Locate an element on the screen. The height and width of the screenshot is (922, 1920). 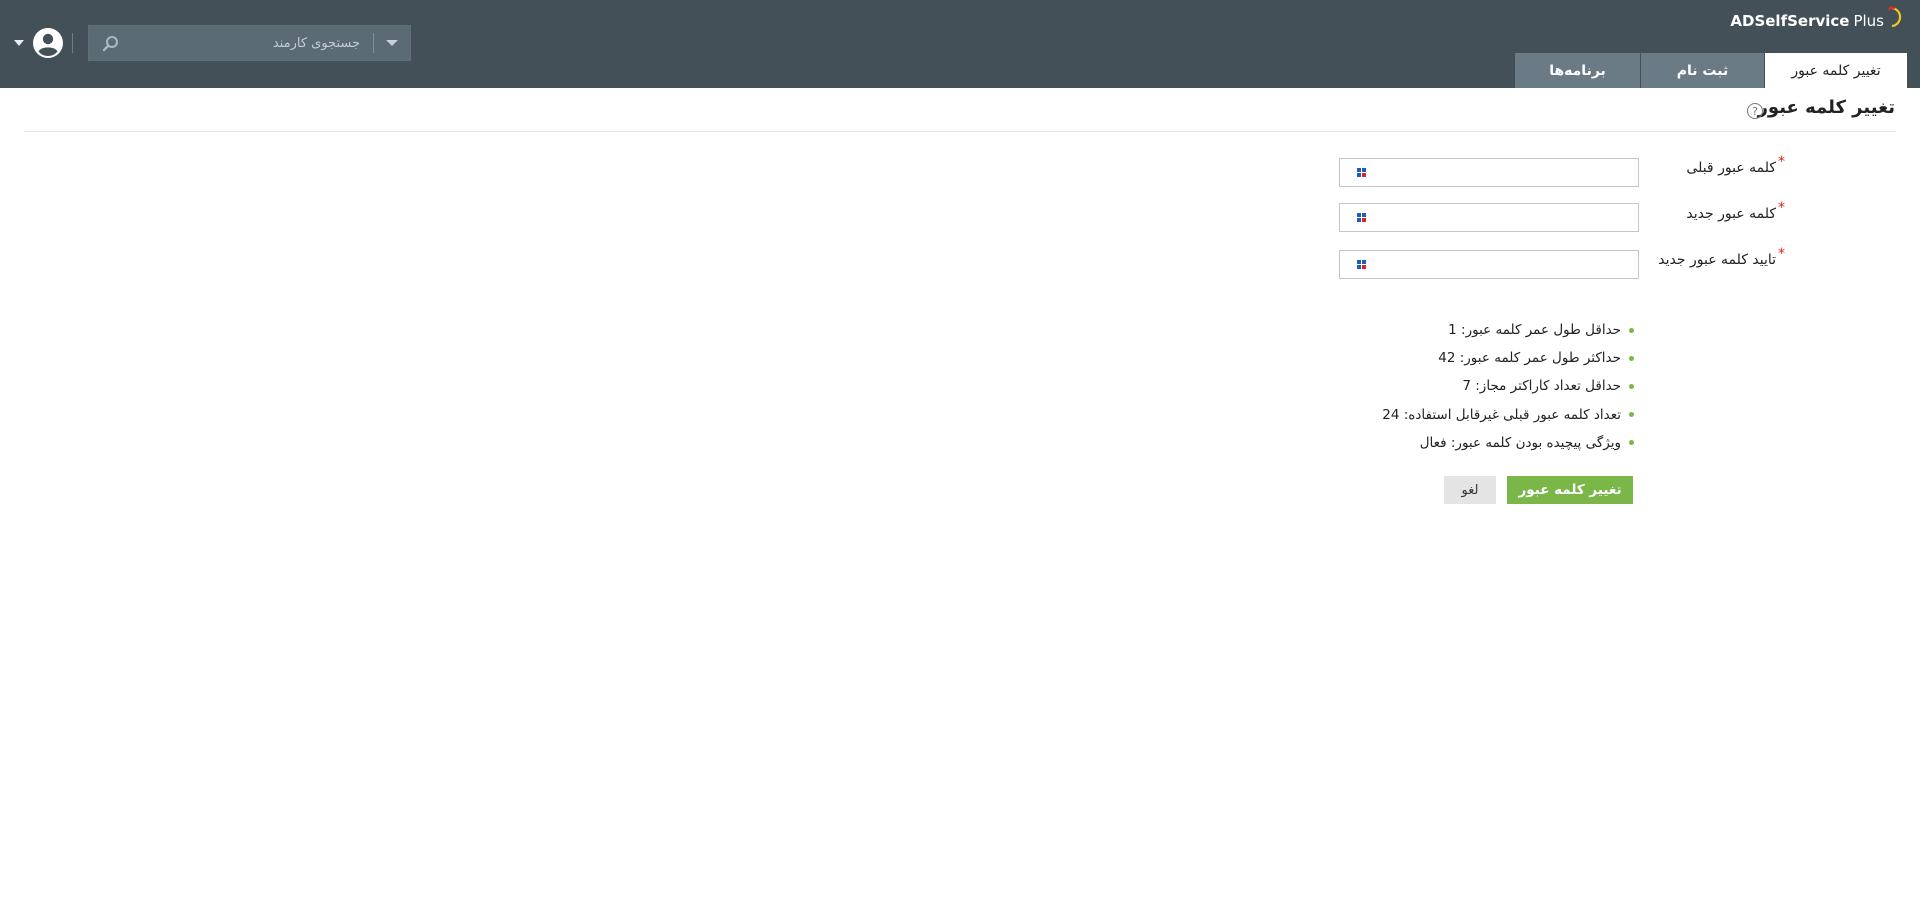
caret-down-icon is located at coordinates (19, 43).